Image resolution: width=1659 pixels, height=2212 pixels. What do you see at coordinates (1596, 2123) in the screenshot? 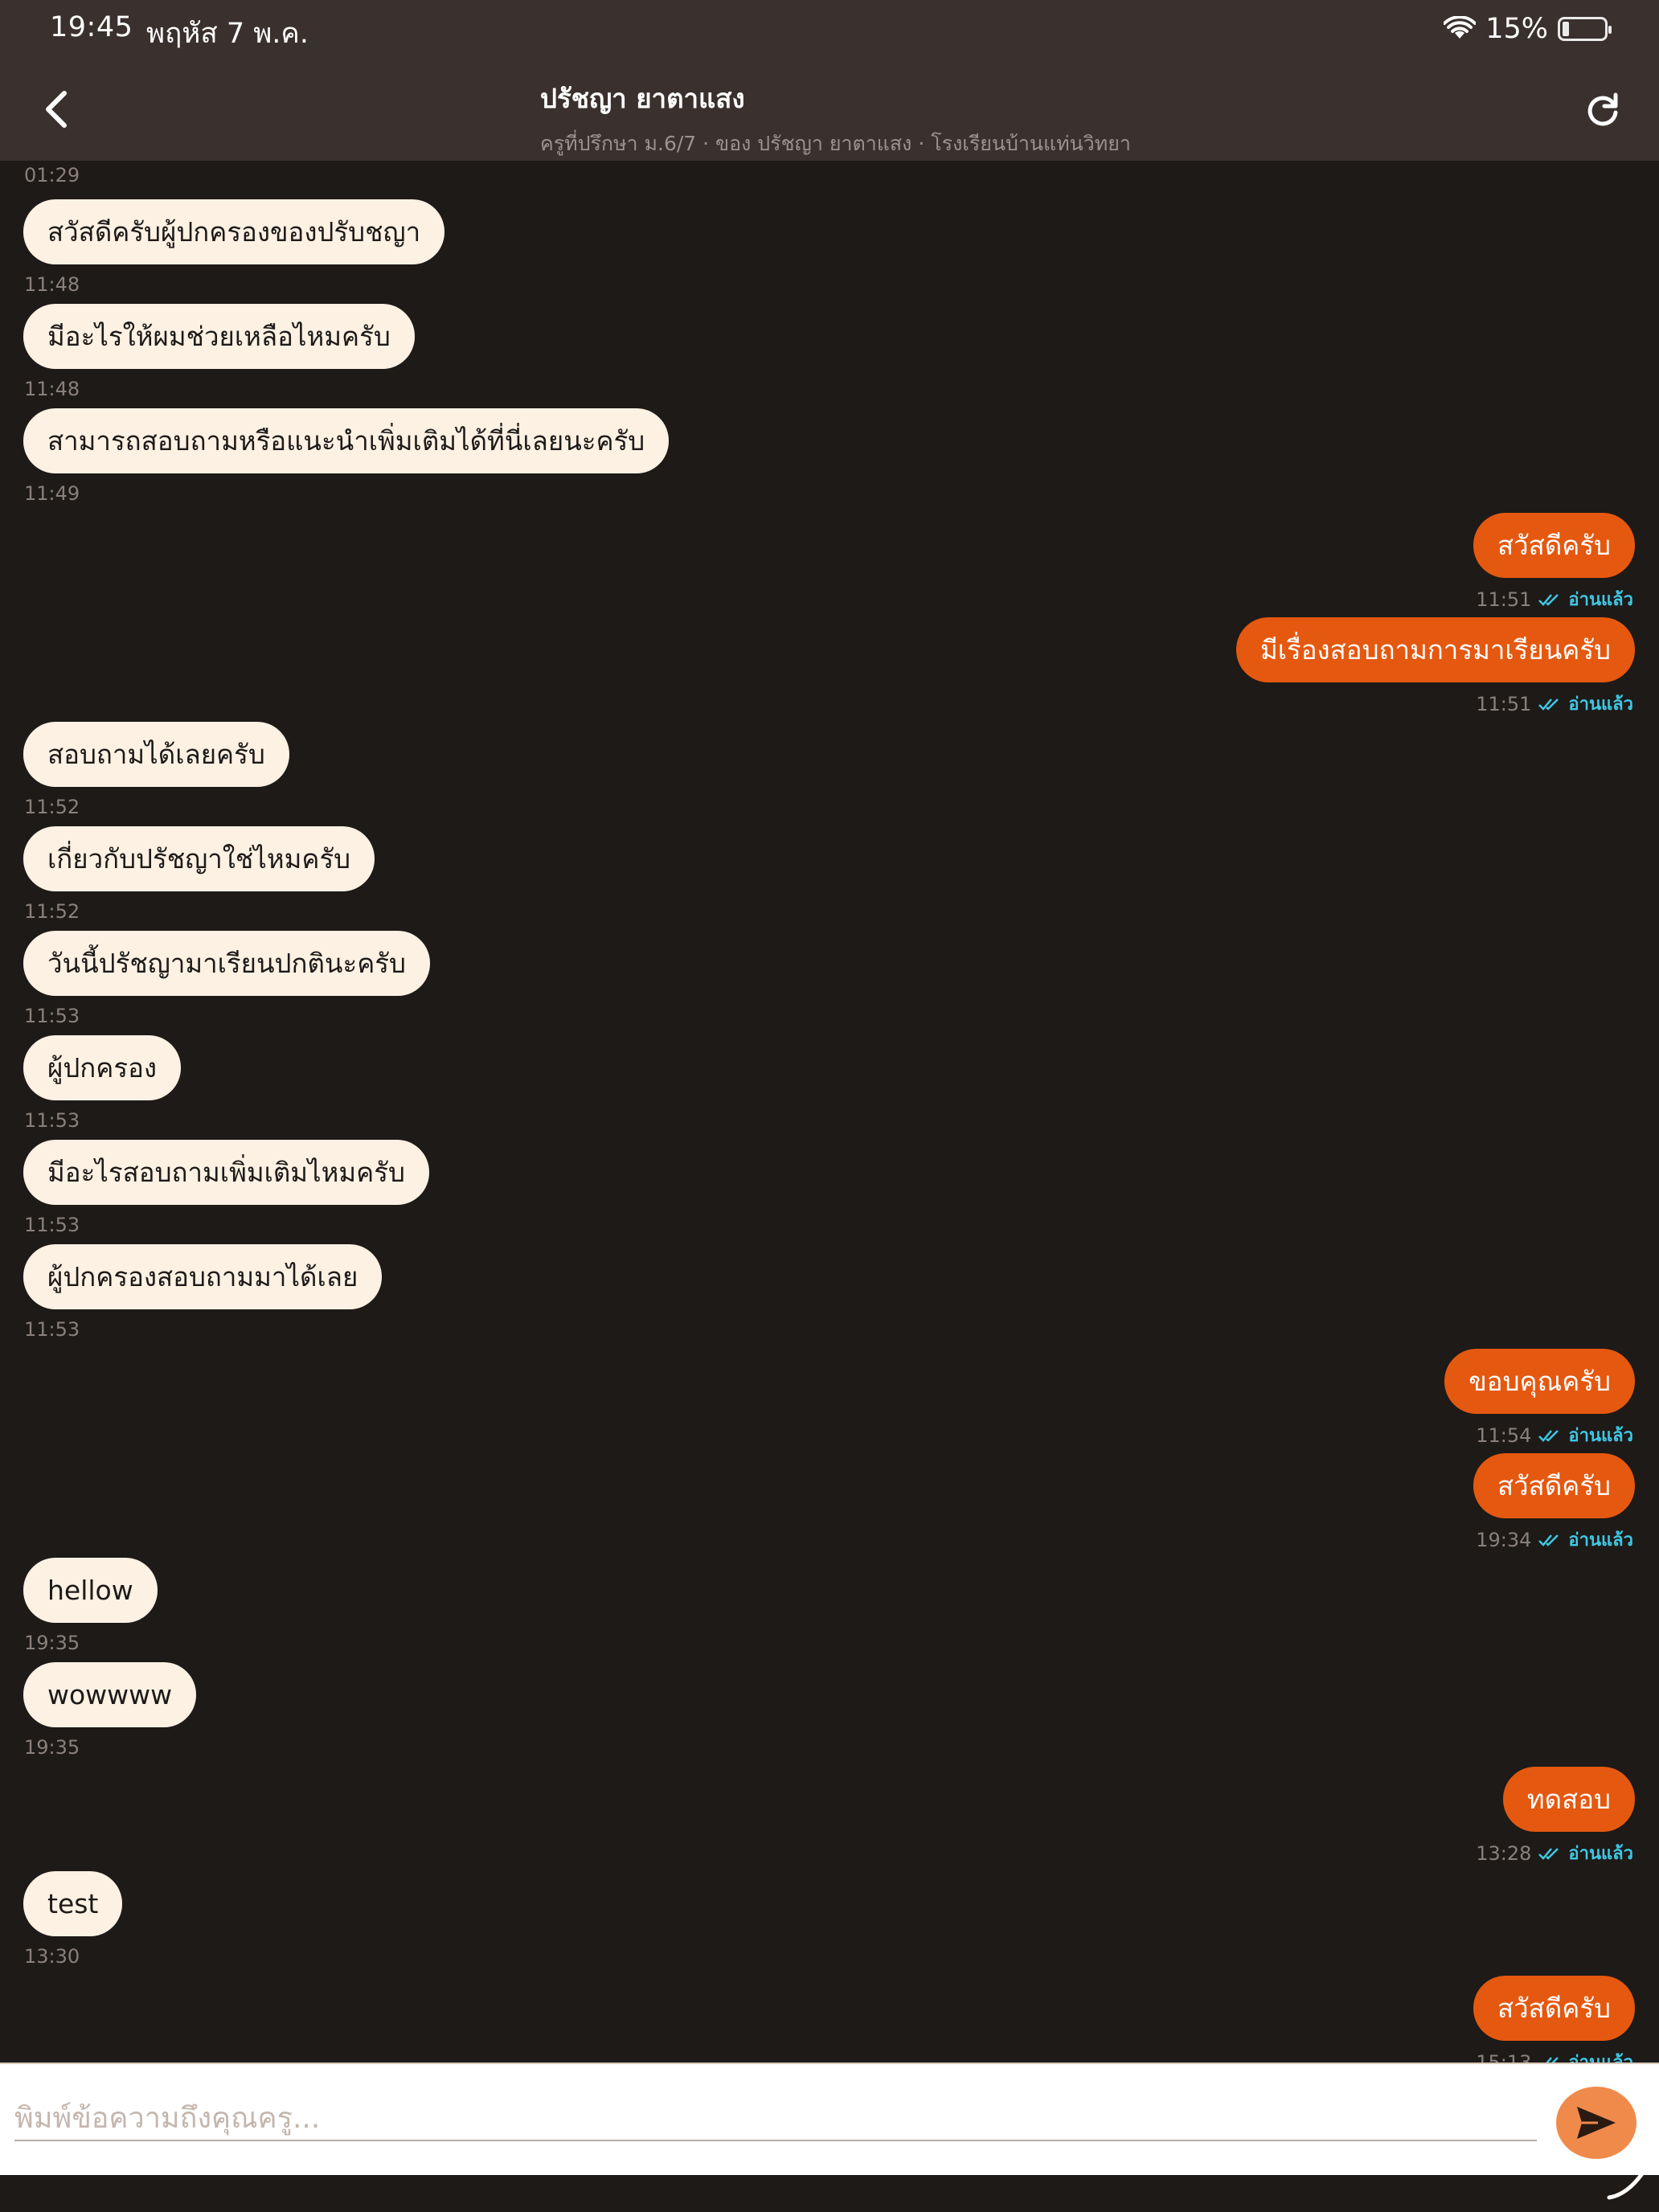
I see `send-icon` at bounding box center [1596, 2123].